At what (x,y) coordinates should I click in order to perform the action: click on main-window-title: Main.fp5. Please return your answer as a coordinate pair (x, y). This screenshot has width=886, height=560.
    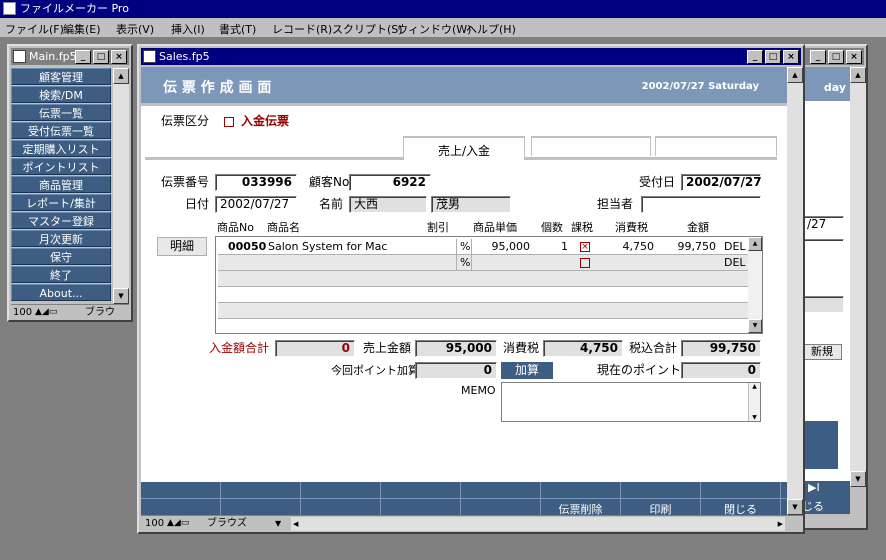
    Looking at the image, I should click on (53, 56).